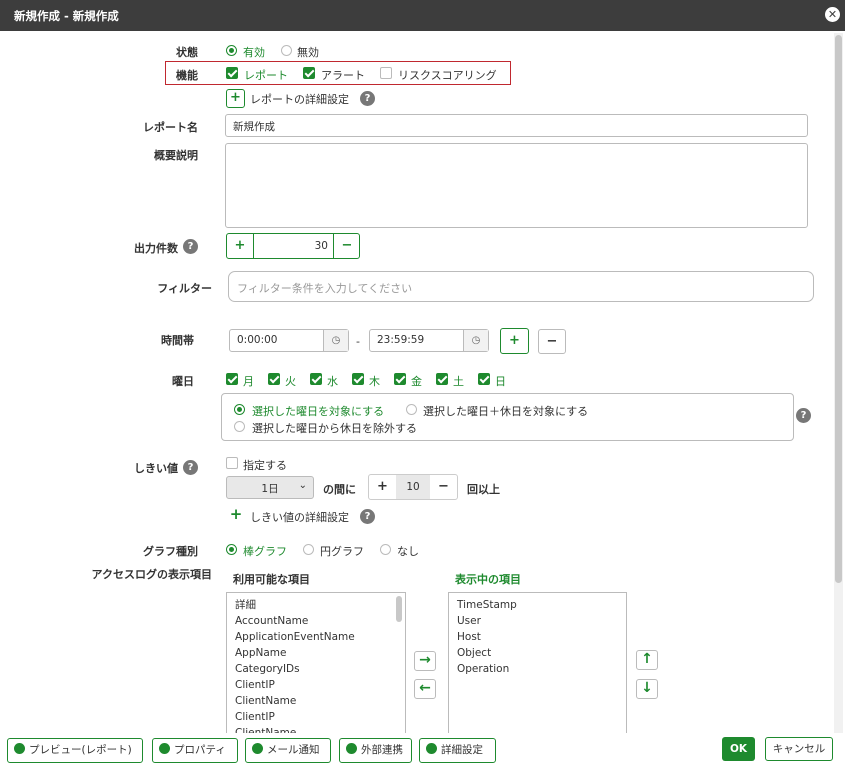  I want to click on list-item: 詳細, so click(316, 605).